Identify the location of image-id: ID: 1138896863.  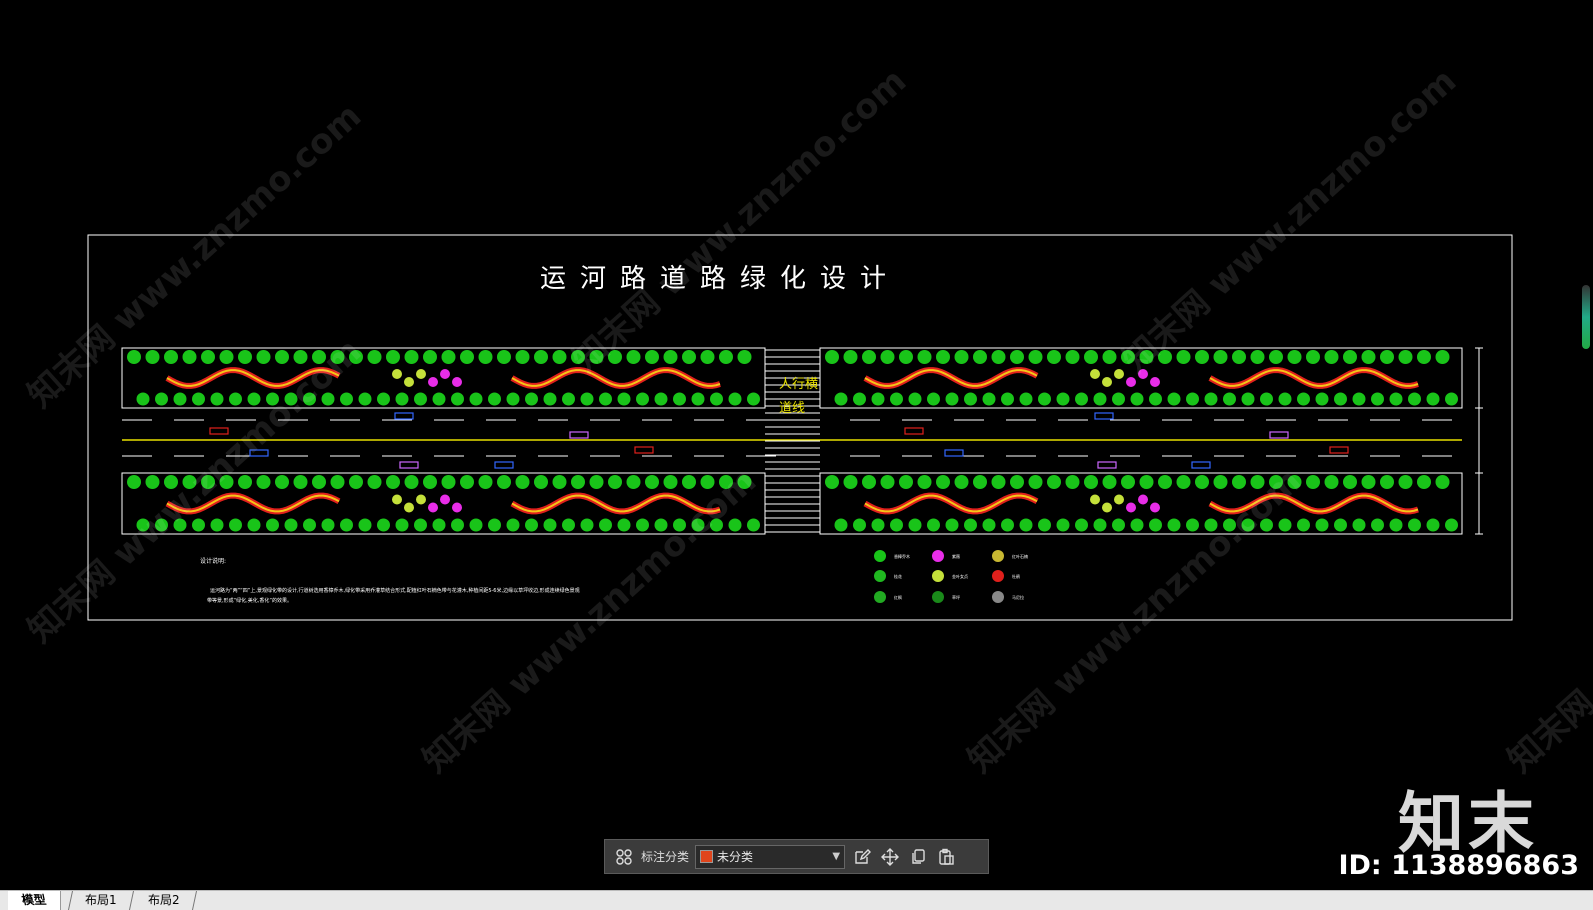
(1458, 865).